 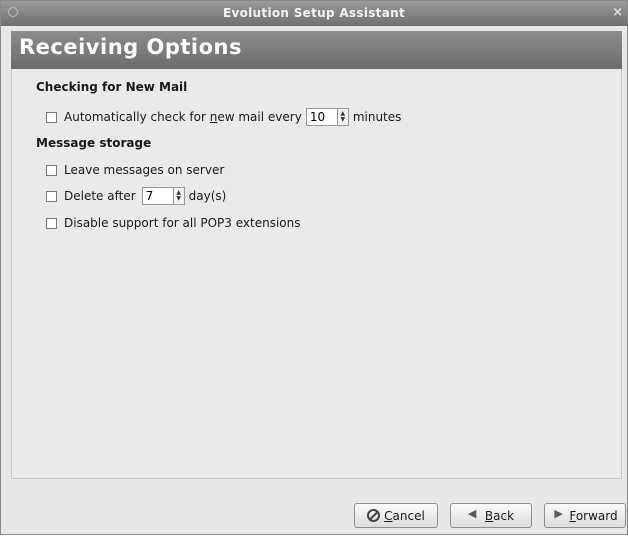 What do you see at coordinates (316, 50) in the screenshot?
I see `page-header: Receiving Options` at bounding box center [316, 50].